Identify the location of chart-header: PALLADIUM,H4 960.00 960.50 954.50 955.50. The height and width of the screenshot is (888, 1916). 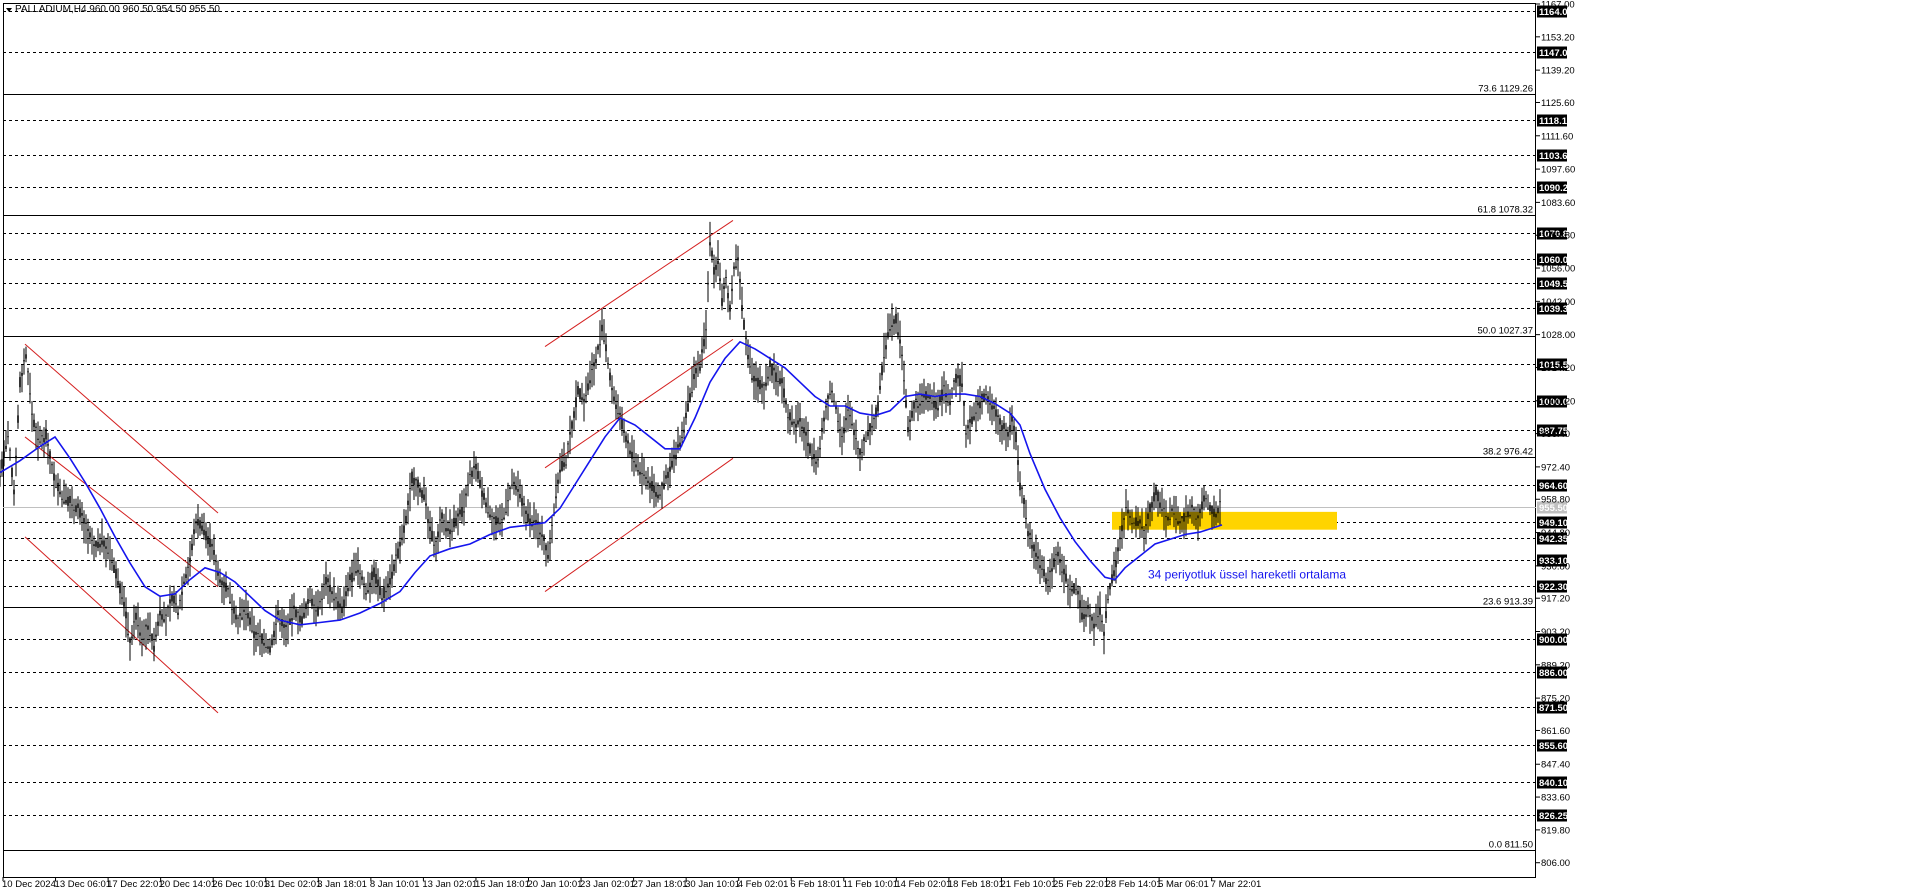
(113, 9).